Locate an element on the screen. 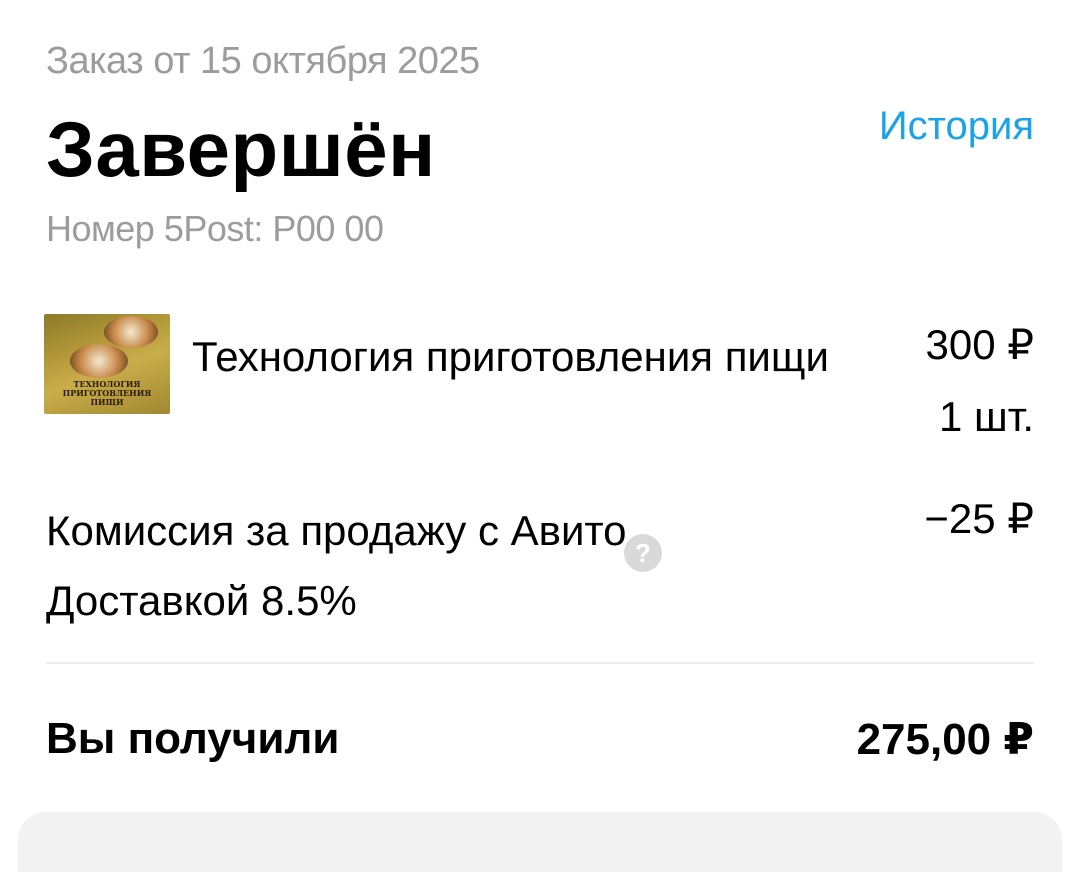  tracking-number: Номер 5Post: P00 00 is located at coordinates (215, 228).